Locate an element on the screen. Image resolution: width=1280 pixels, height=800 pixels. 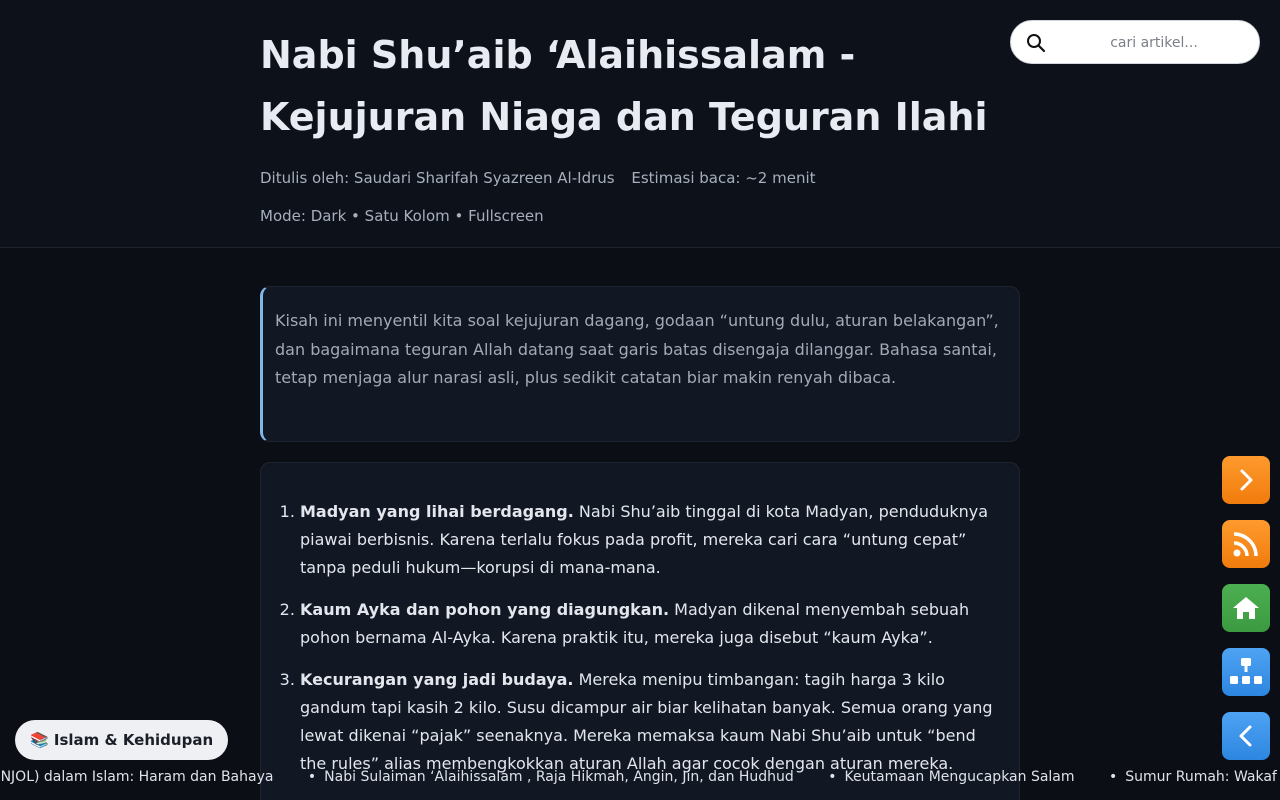
search-input is located at coordinates (1154, 43).